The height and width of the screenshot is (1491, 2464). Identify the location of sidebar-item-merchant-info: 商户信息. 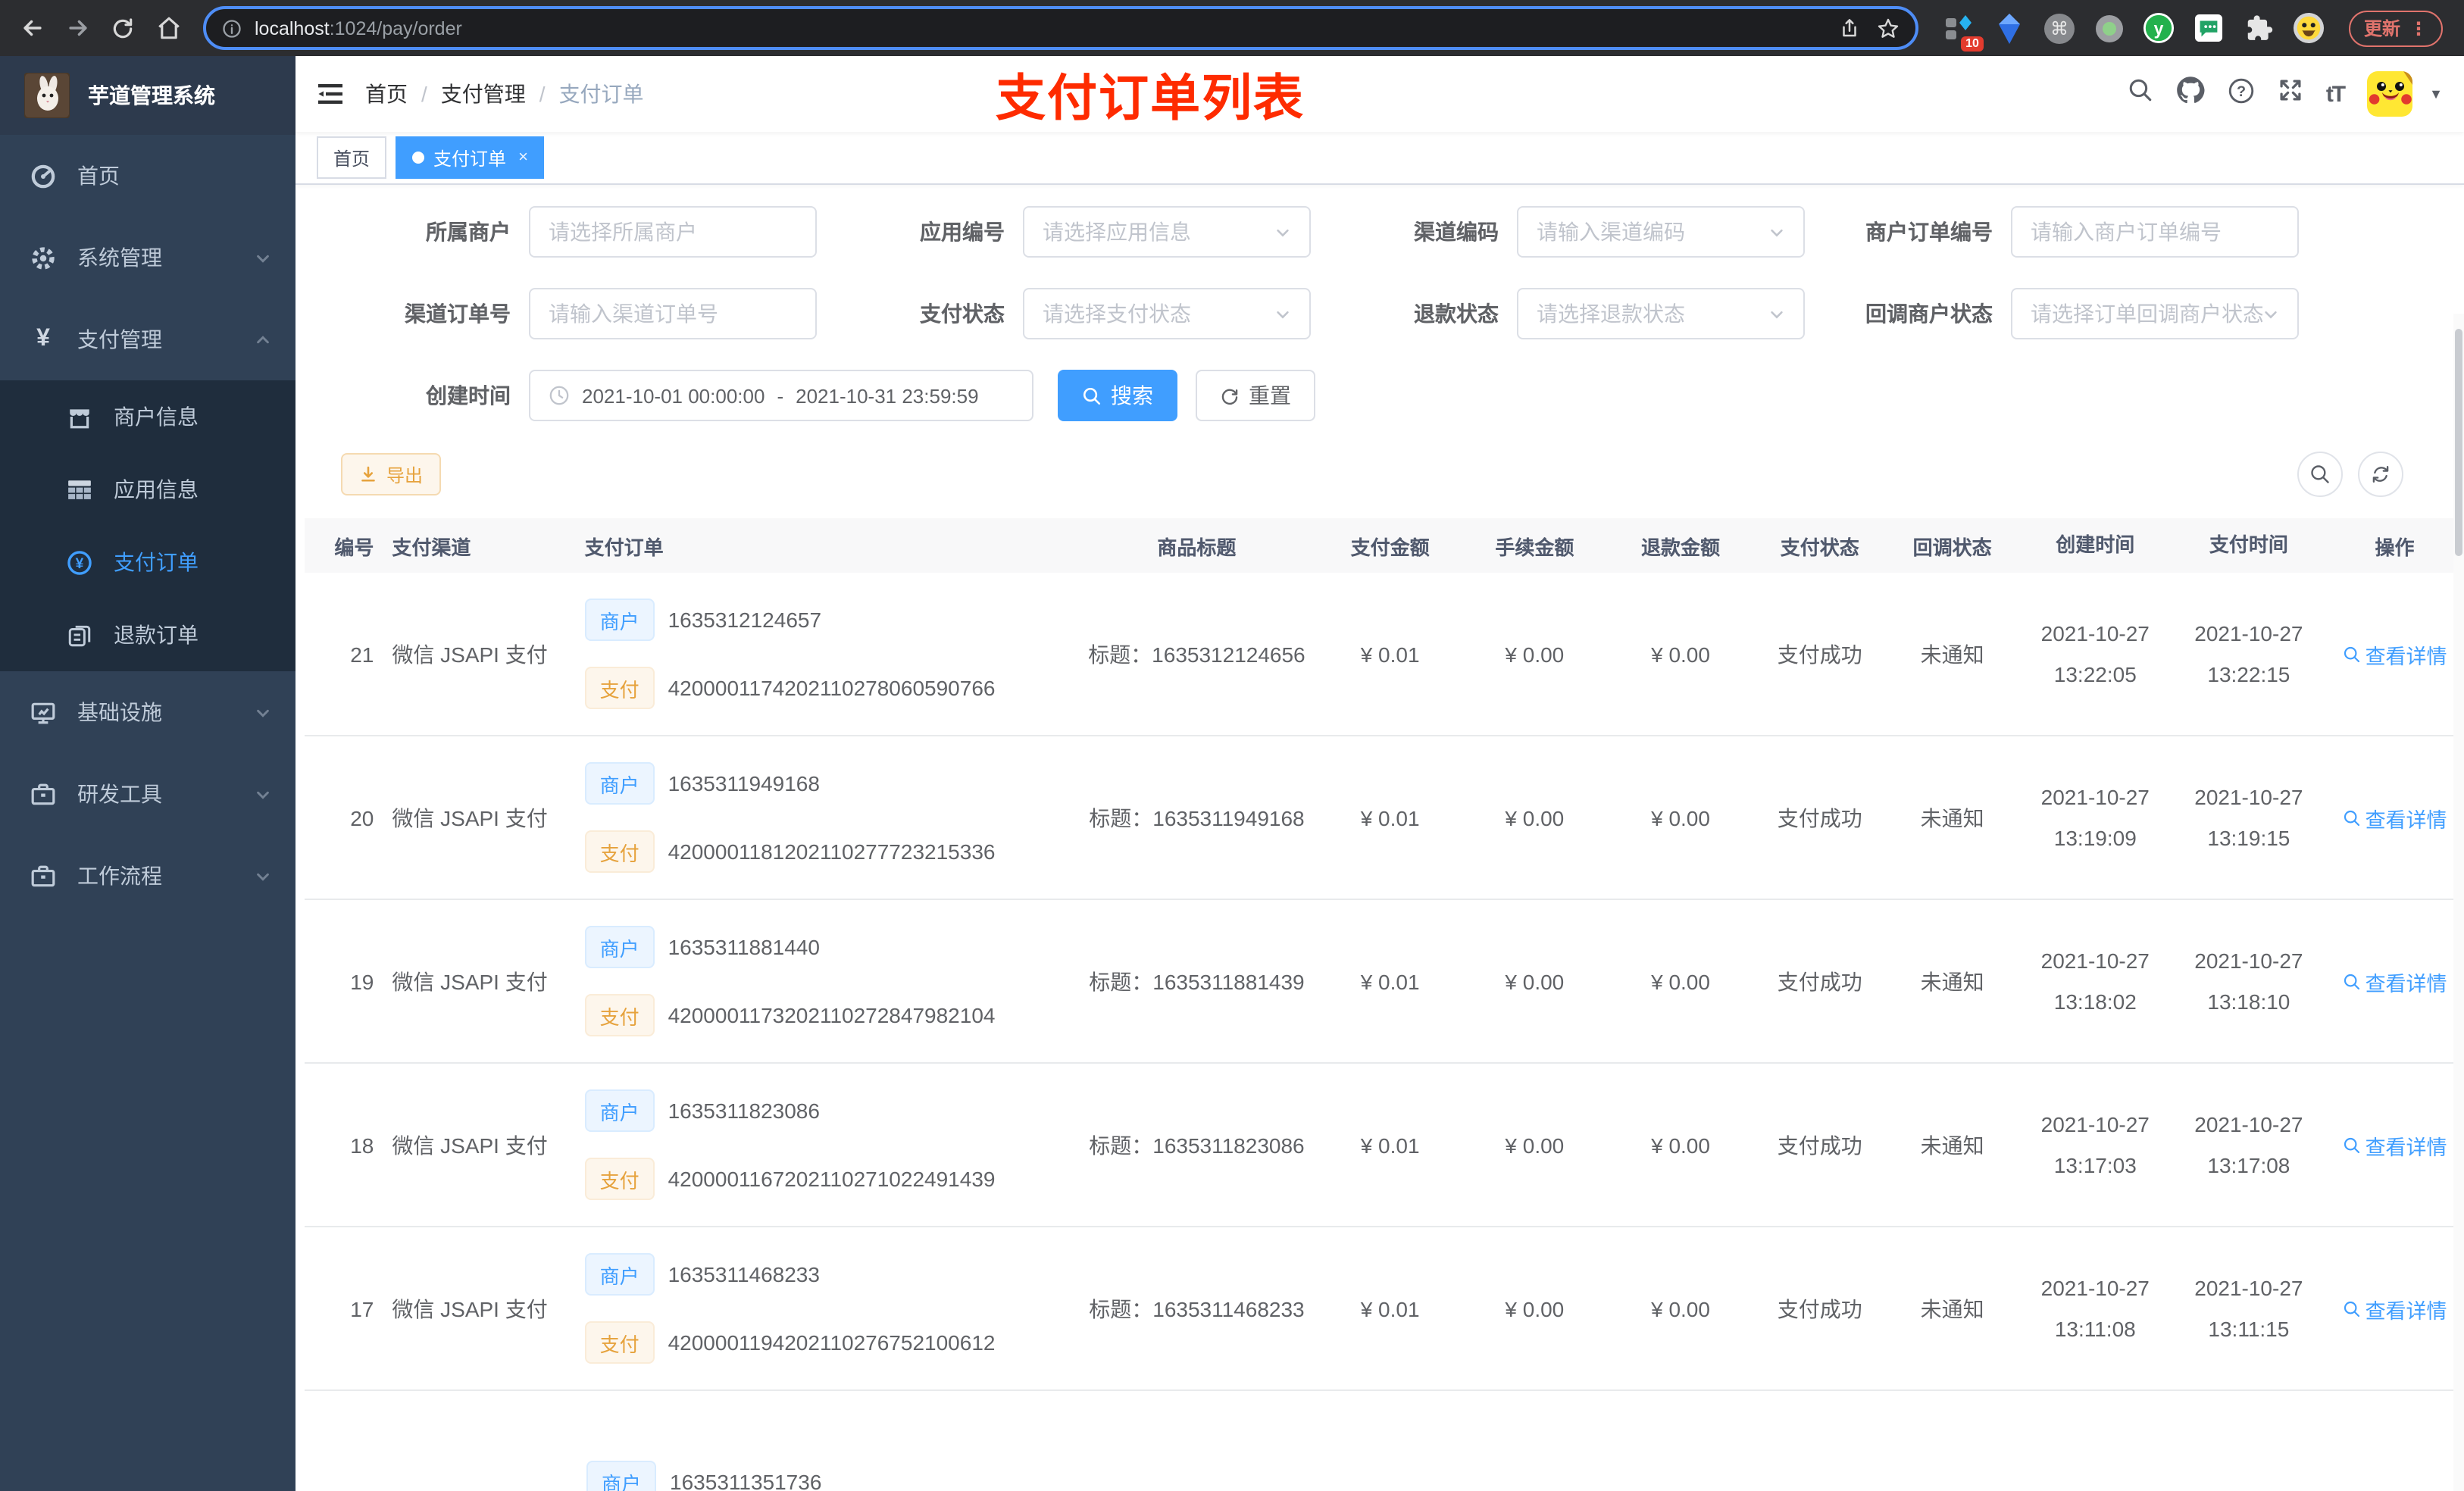
(147, 416).